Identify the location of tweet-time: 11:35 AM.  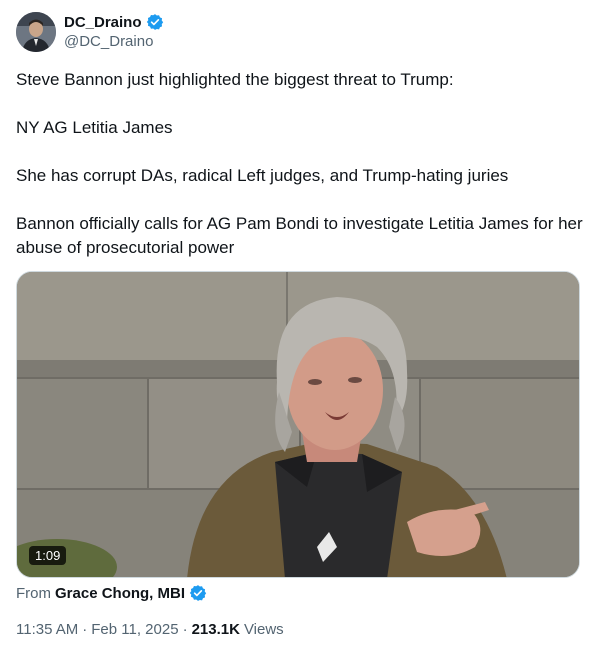
(47, 629).